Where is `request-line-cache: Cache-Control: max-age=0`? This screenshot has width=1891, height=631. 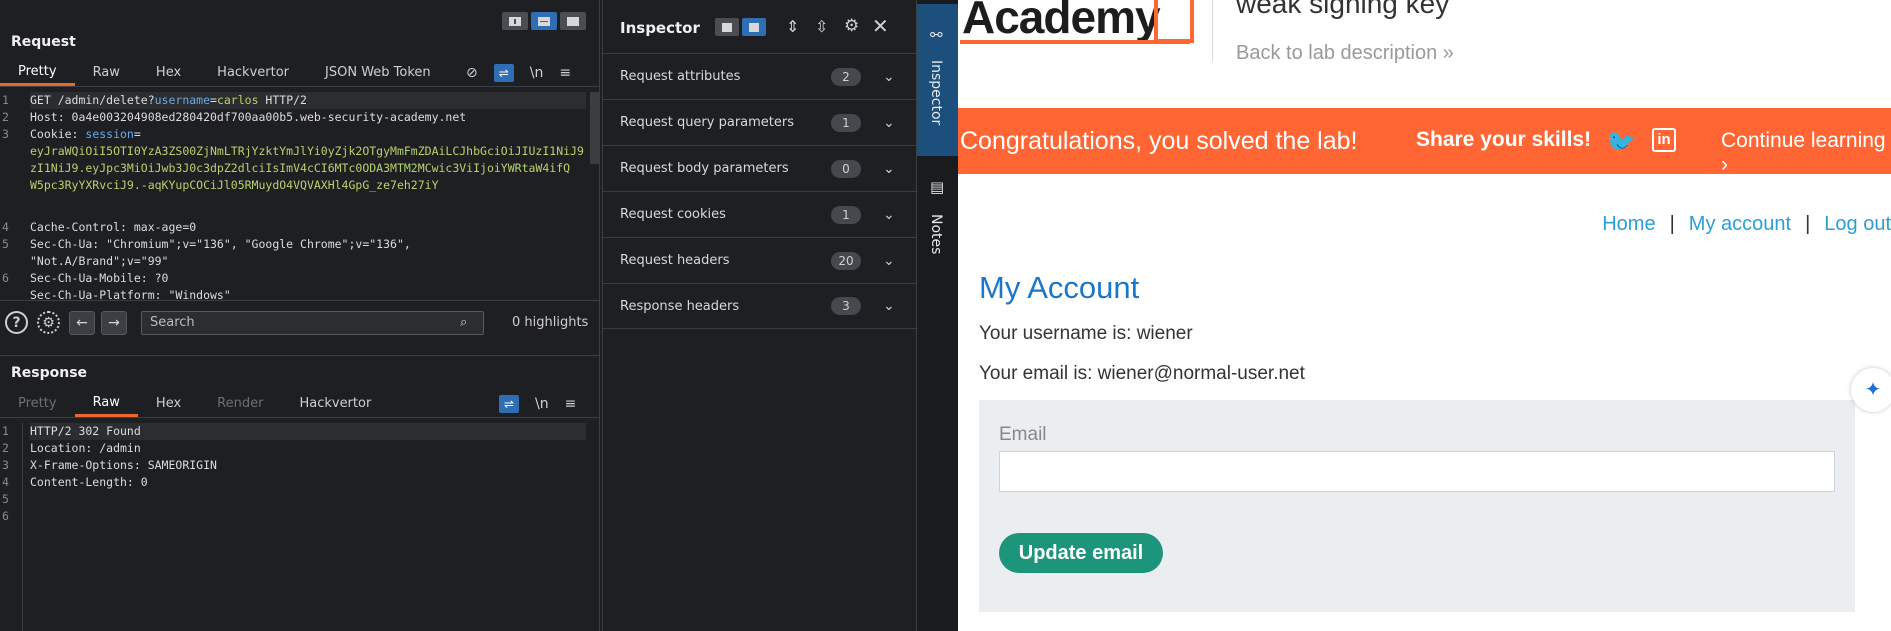 request-line-cache: Cache-Control: max-age=0 is located at coordinates (113, 227).